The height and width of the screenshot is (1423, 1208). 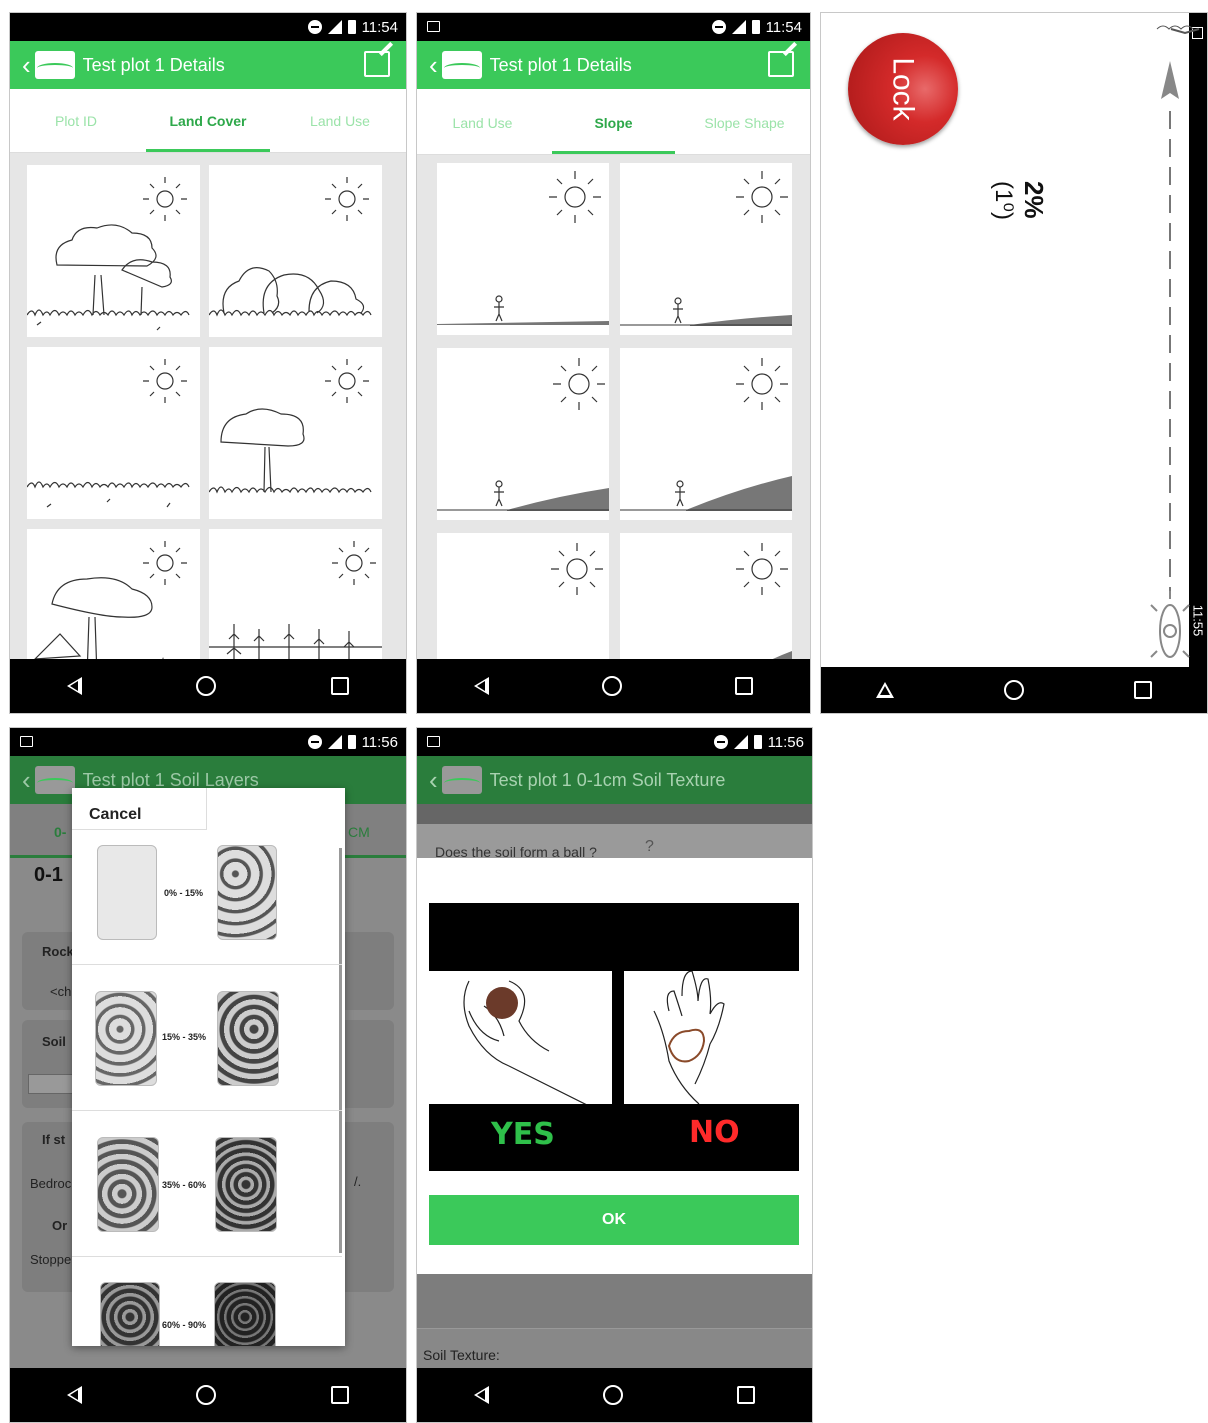 What do you see at coordinates (51, 1259) in the screenshot?
I see `bg-row-label: Stoppe` at bounding box center [51, 1259].